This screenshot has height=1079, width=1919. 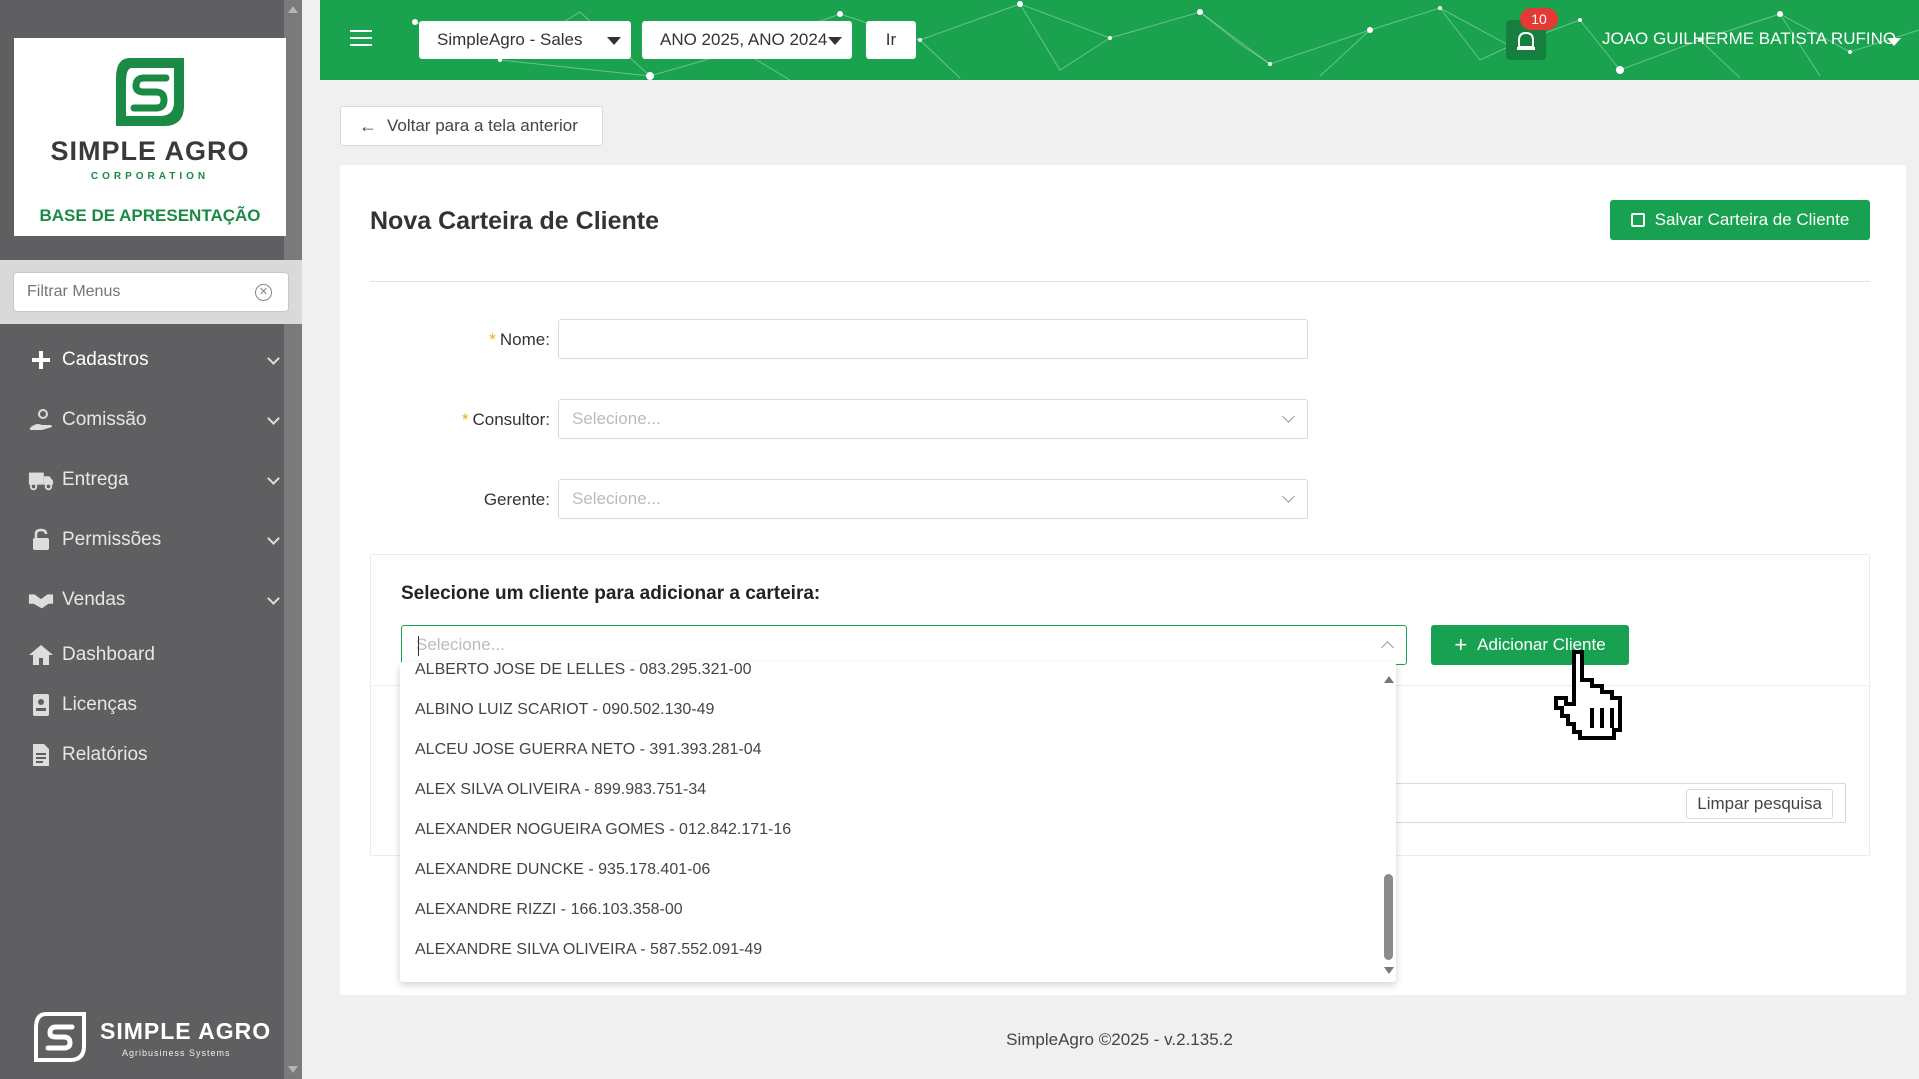 I want to click on sidebar-item-label: Dashboard, so click(x=108, y=654).